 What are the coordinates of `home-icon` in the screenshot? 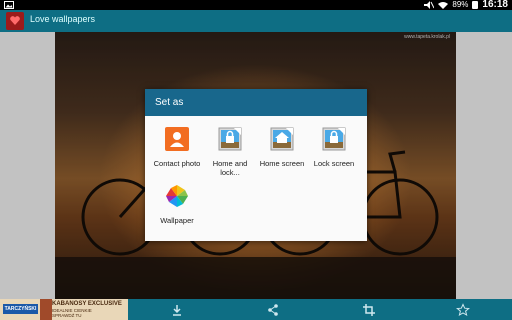 It's located at (282, 139).